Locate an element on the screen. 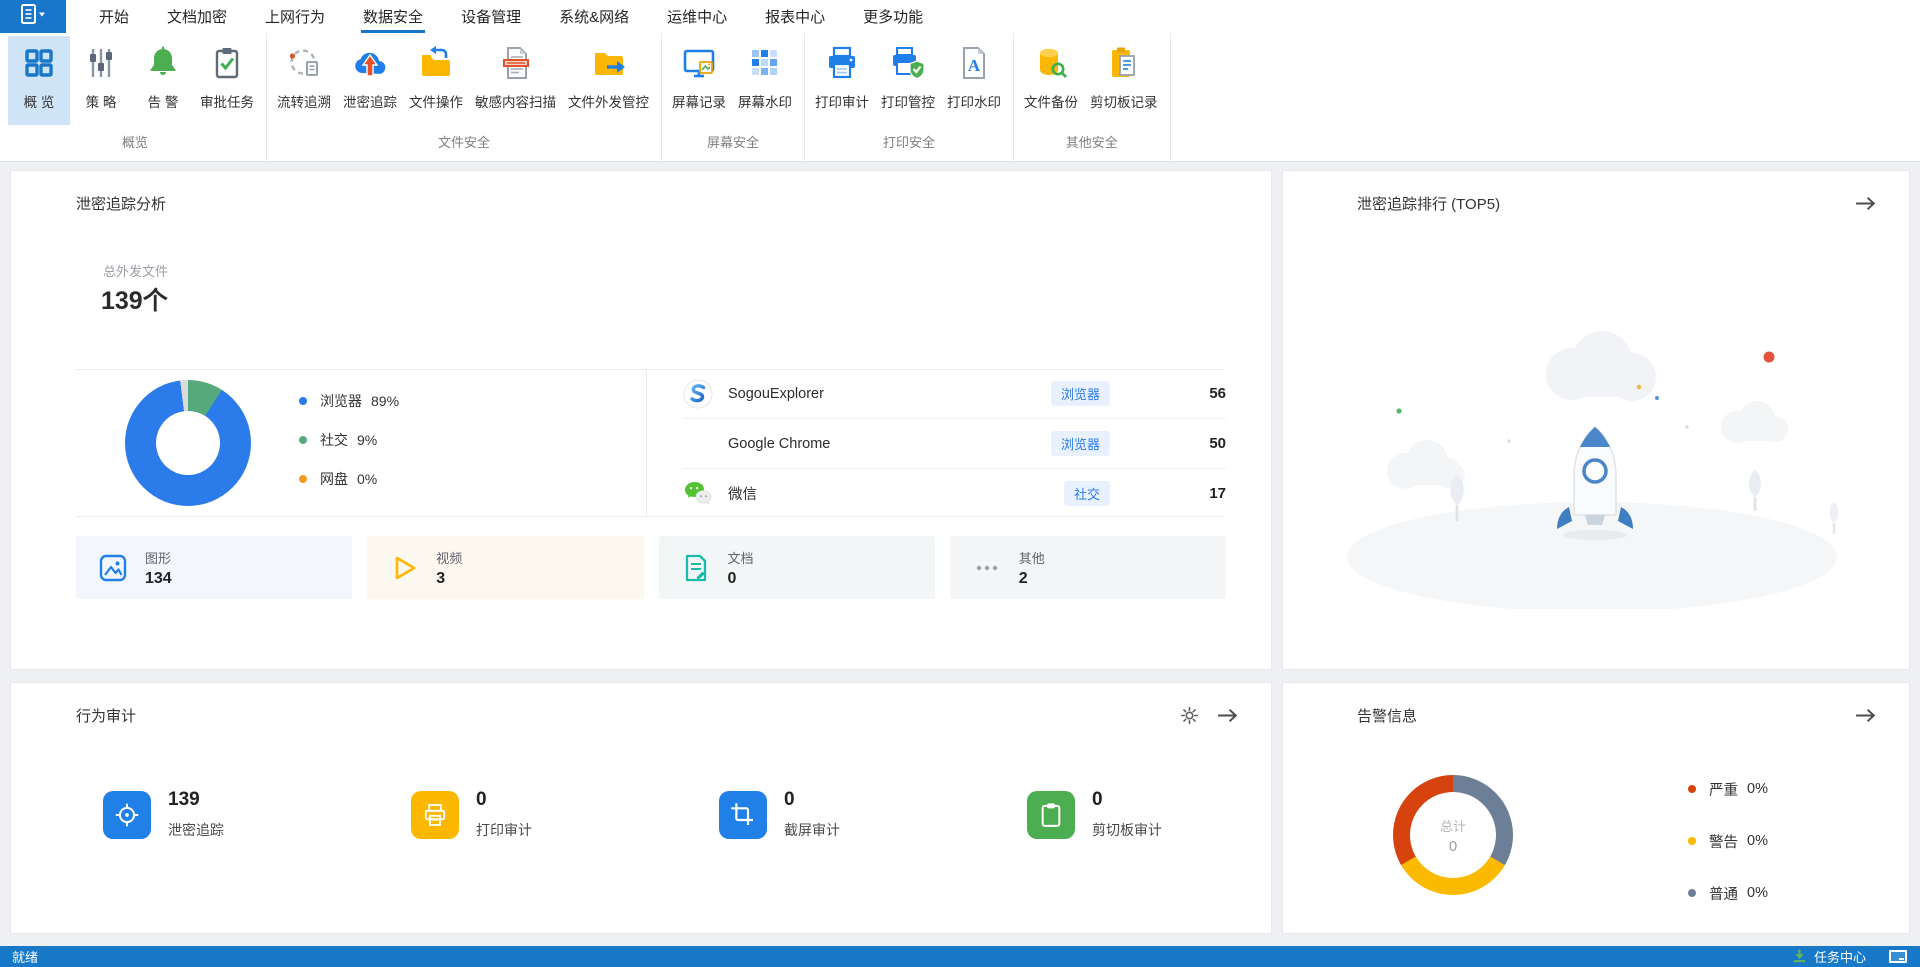  other-file-icon is located at coordinates (987, 568).